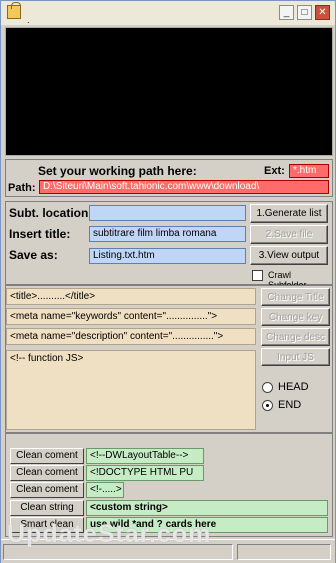  Describe the element at coordinates (257, 275) in the screenshot. I see `crawl-subfolder-checkbox` at that location.